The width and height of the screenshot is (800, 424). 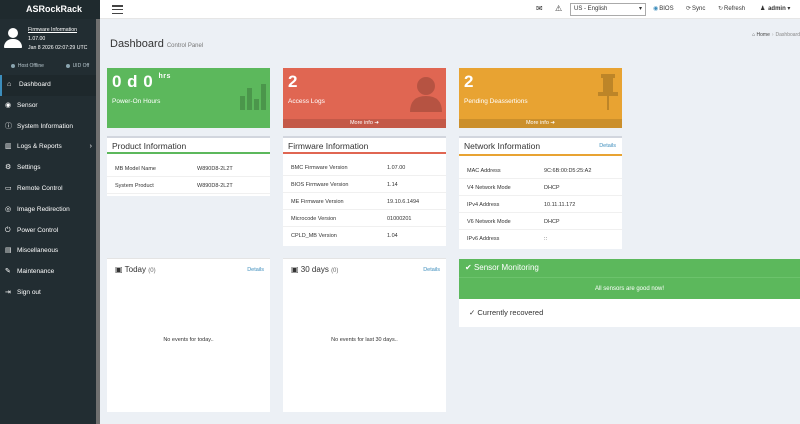 What do you see at coordinates (8, 292) in the screenshot?
I see `signout-icon: ⇥` at bounding box center [8, 292].